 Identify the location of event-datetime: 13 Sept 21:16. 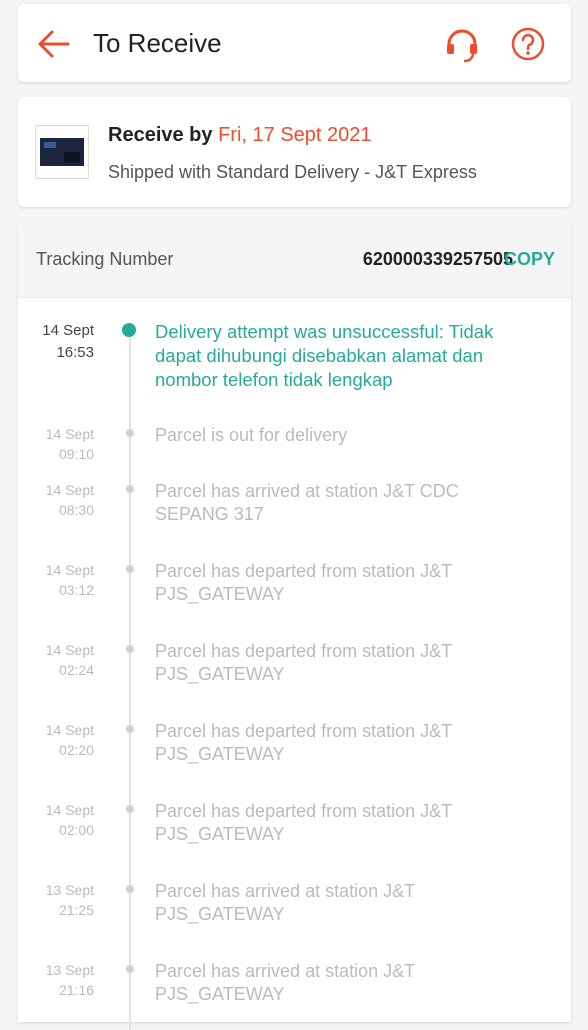
(56, 980).